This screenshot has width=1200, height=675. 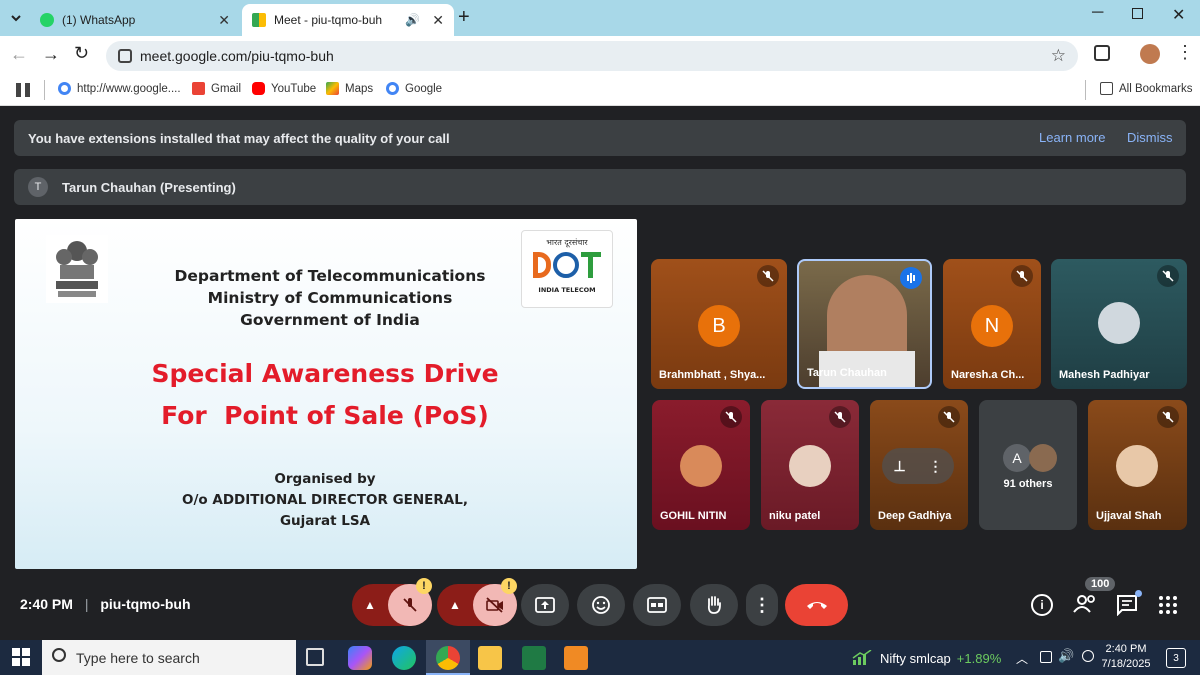 I want to click on whatsapp-icon, so click(x=47, y=20).